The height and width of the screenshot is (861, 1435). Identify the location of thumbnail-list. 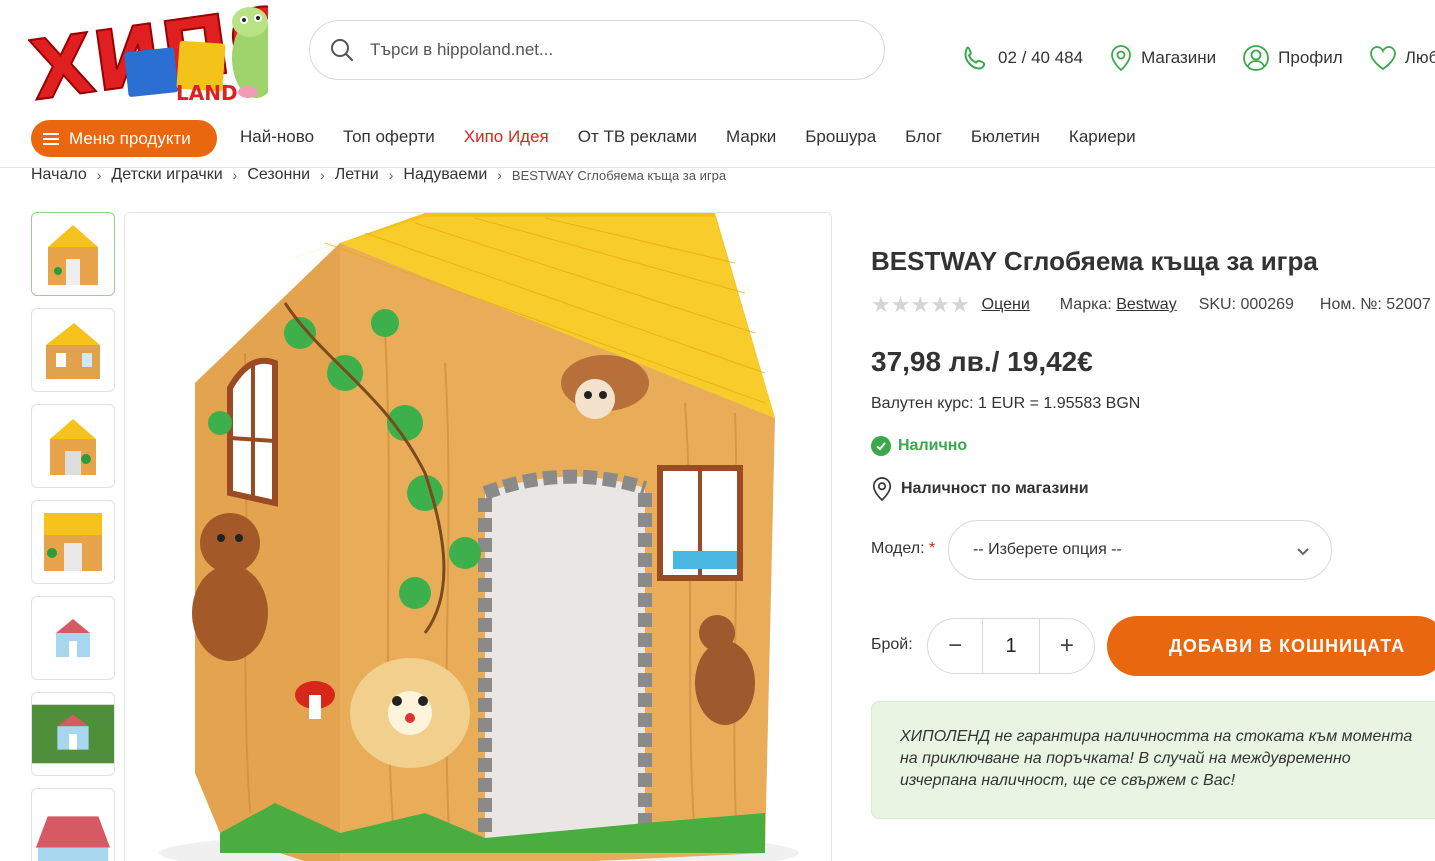
(73, 536).